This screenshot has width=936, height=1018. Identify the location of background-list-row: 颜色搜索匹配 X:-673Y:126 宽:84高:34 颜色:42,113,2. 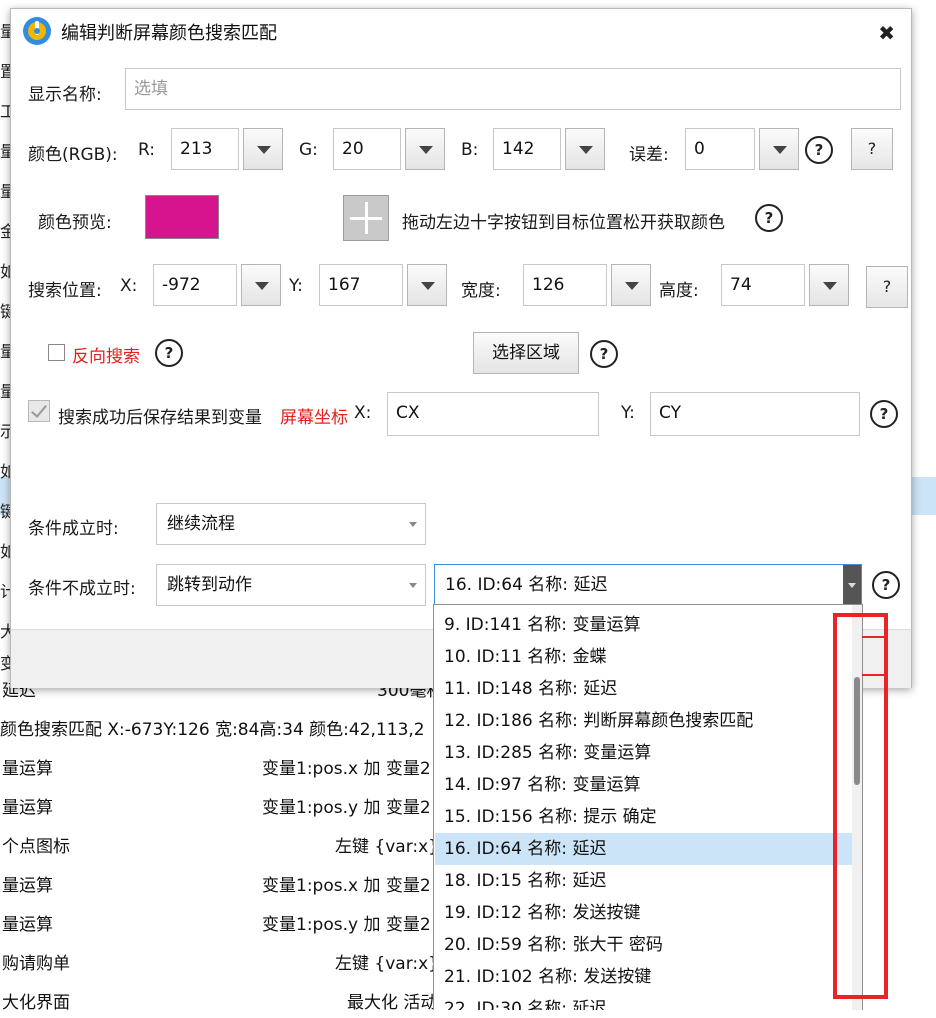
(212, 730).